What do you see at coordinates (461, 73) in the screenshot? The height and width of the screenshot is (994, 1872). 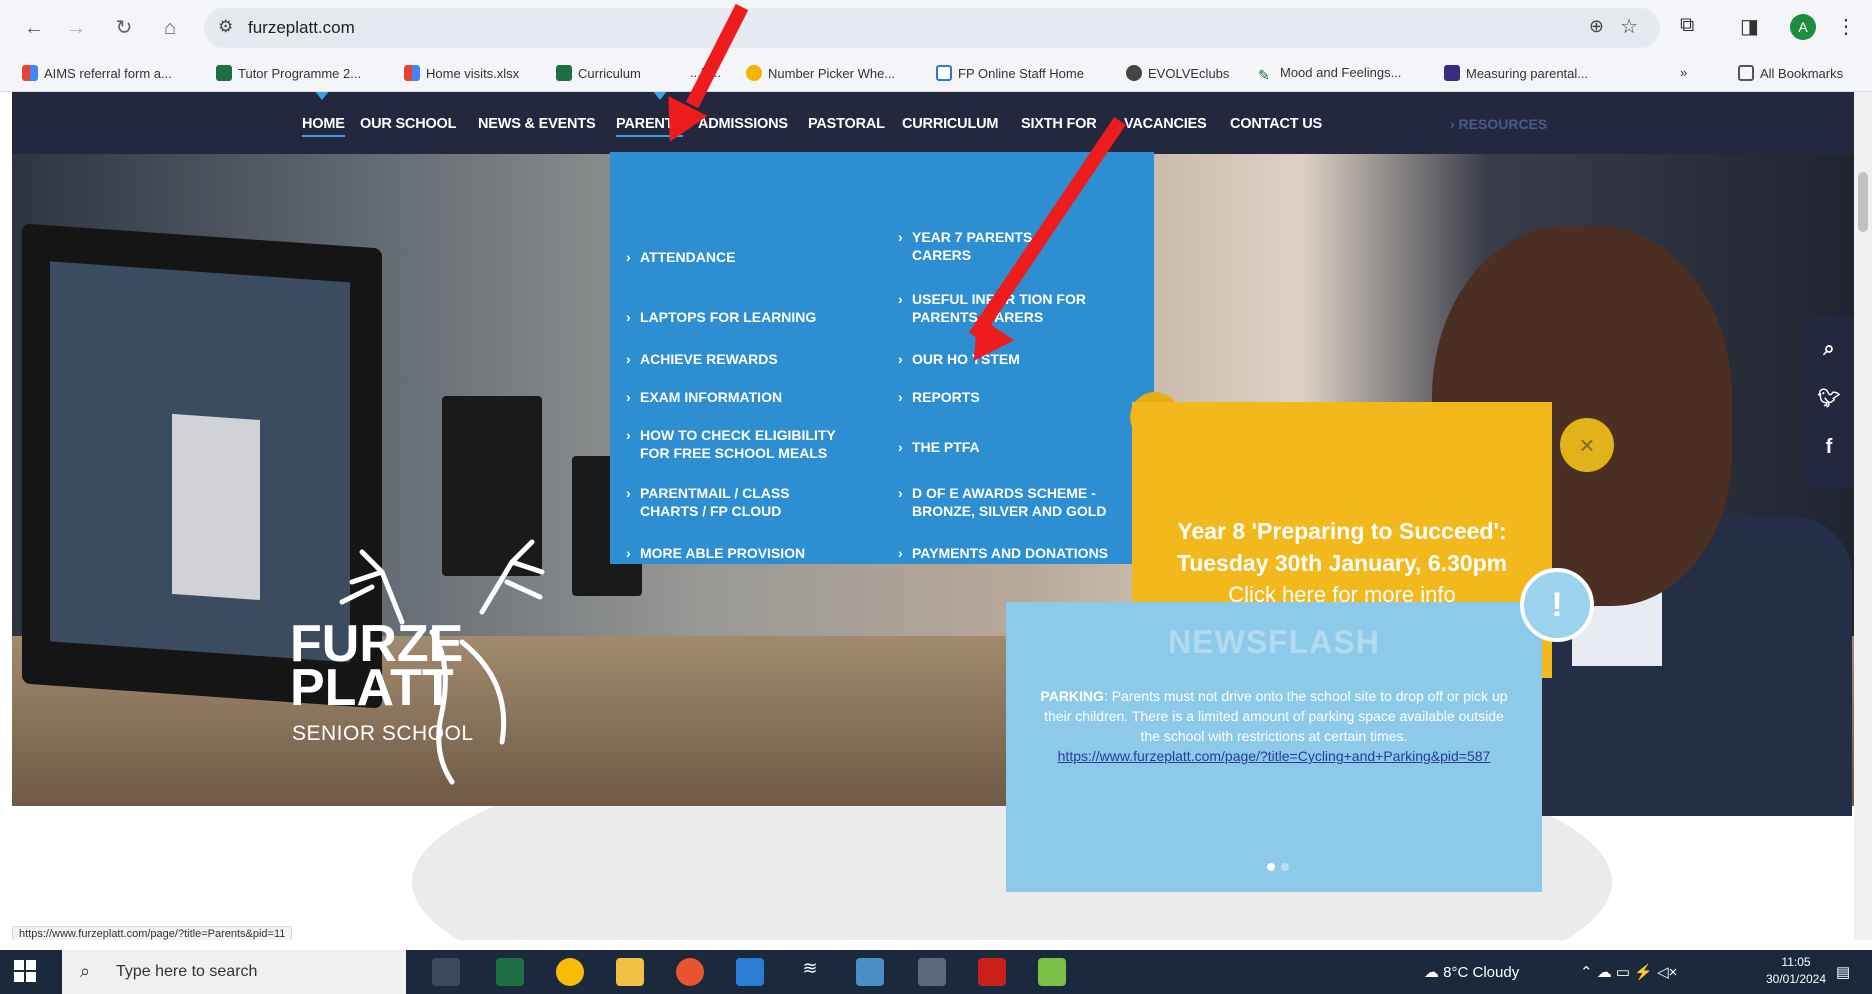 I see `bookmark-item: Home visits.xlsx` at bounding box center [461, 73].